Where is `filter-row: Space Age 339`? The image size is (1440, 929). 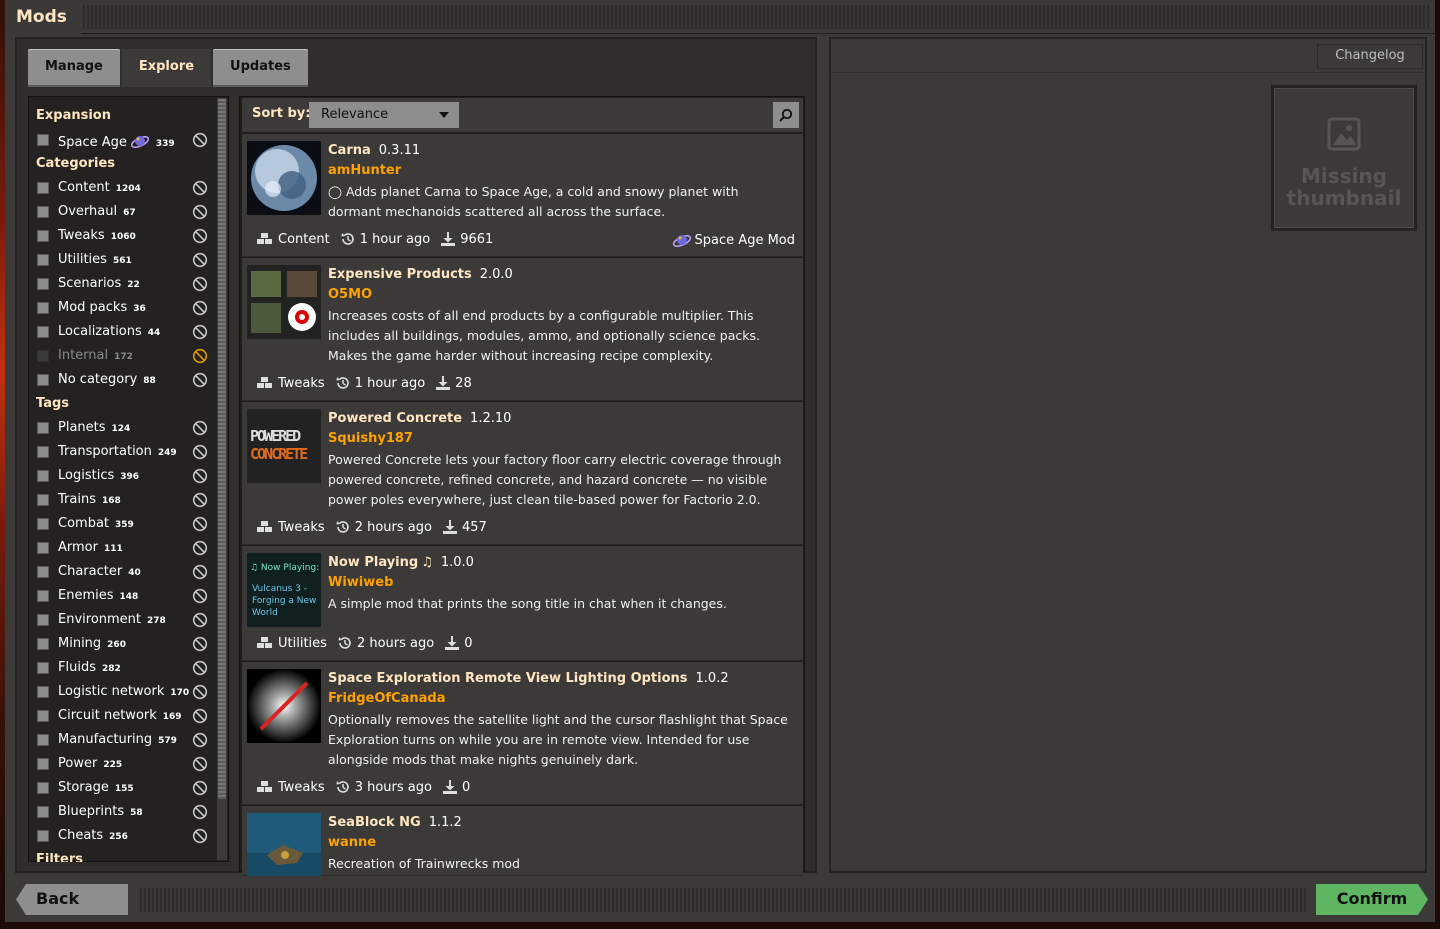
filter-row: Space Age 339 is located at coordinates (128, 140).